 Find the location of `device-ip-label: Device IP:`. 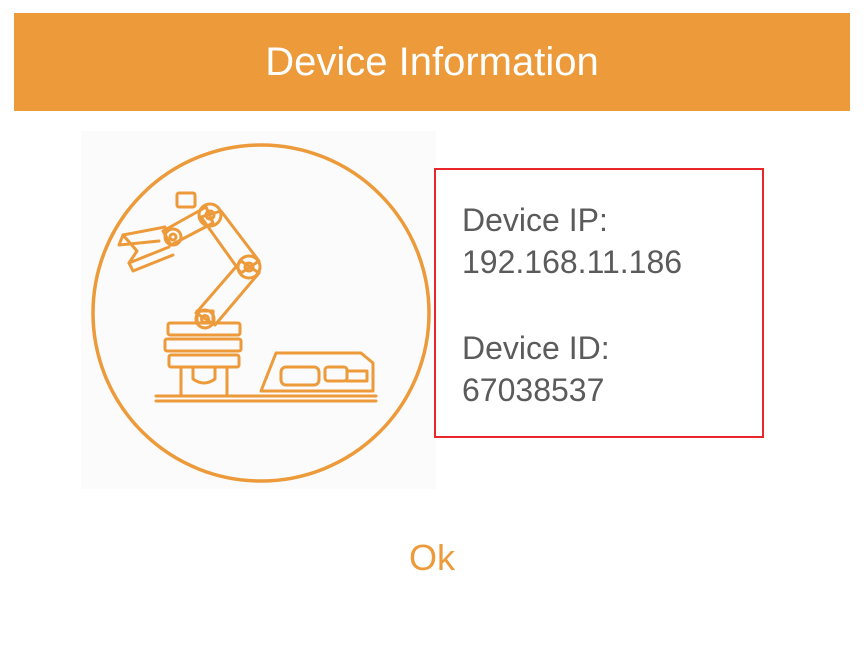

device-ip-label: Device IP: is located at coordinates (535, 220).